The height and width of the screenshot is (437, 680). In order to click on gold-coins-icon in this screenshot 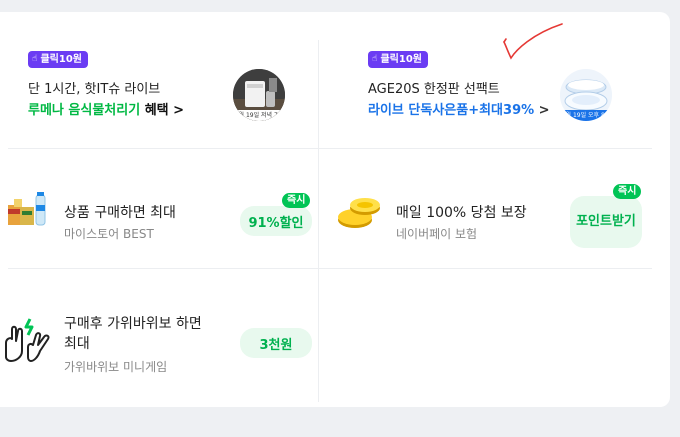, I will do `click(359, 213)`.